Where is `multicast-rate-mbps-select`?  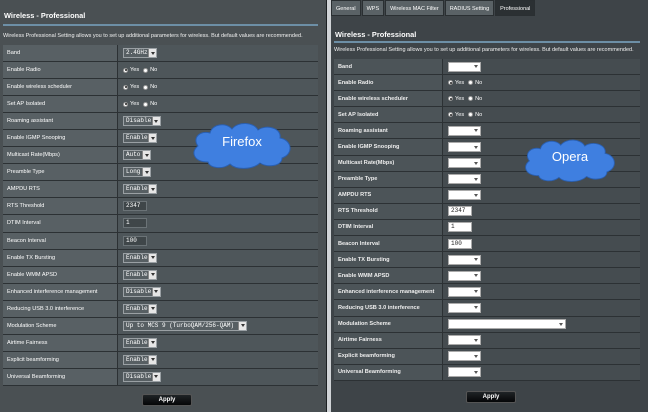 multicast-rate-mbps-select is located at coordinates (464, 163).